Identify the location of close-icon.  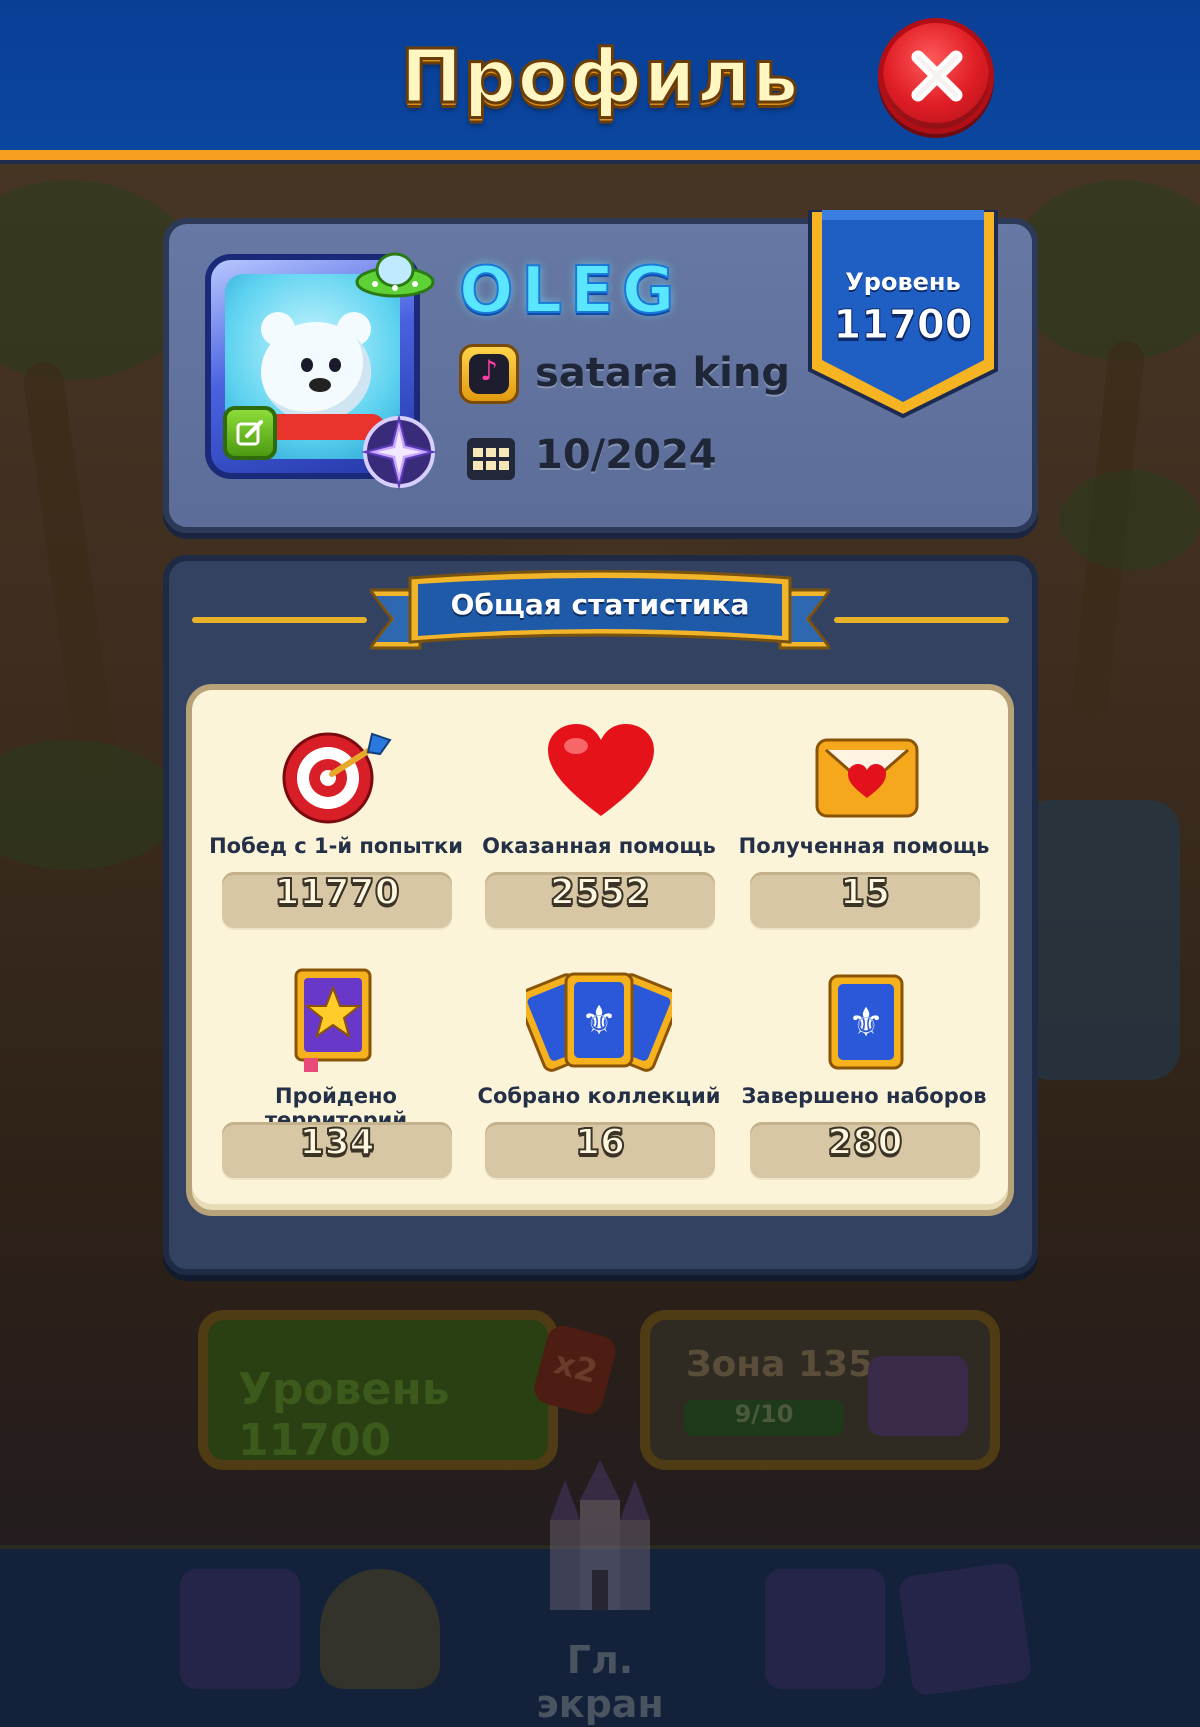
(937, 76).